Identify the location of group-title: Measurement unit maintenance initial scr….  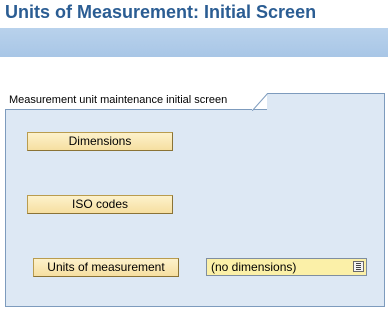
(118, 100).